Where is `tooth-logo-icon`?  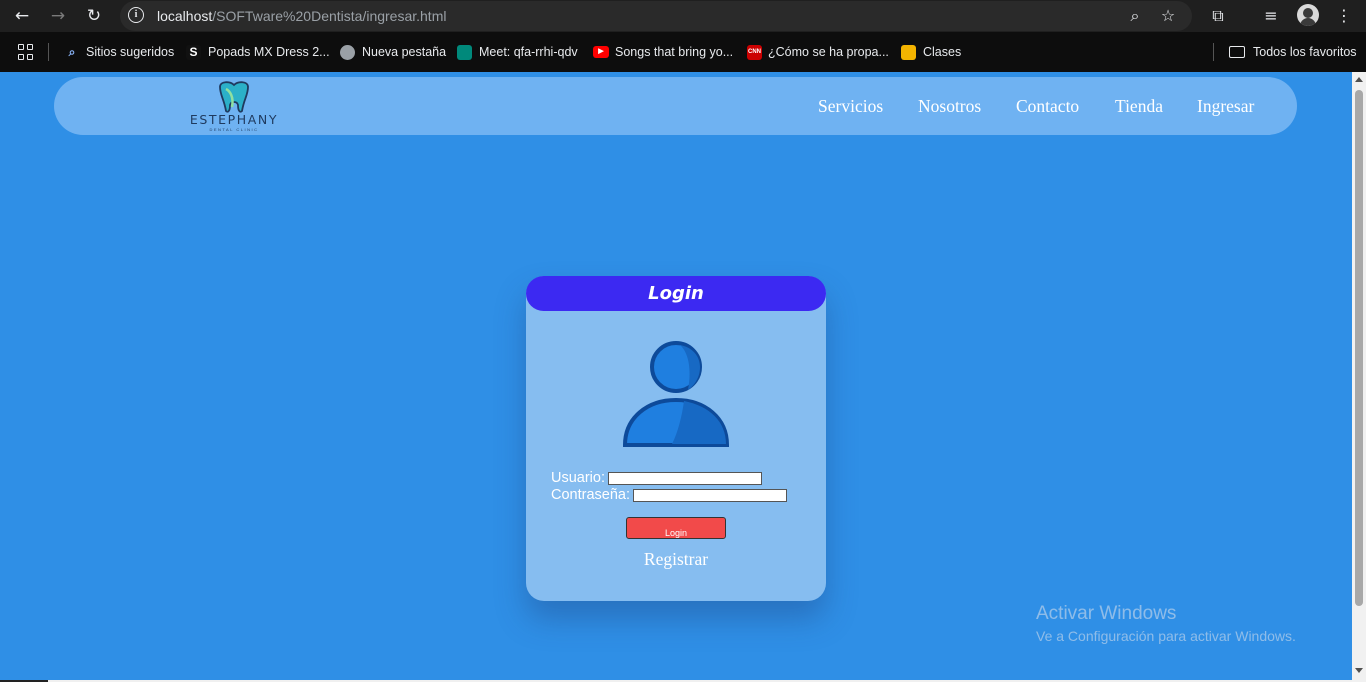
tooth-logo-icon is located at coordinates (234, 97).